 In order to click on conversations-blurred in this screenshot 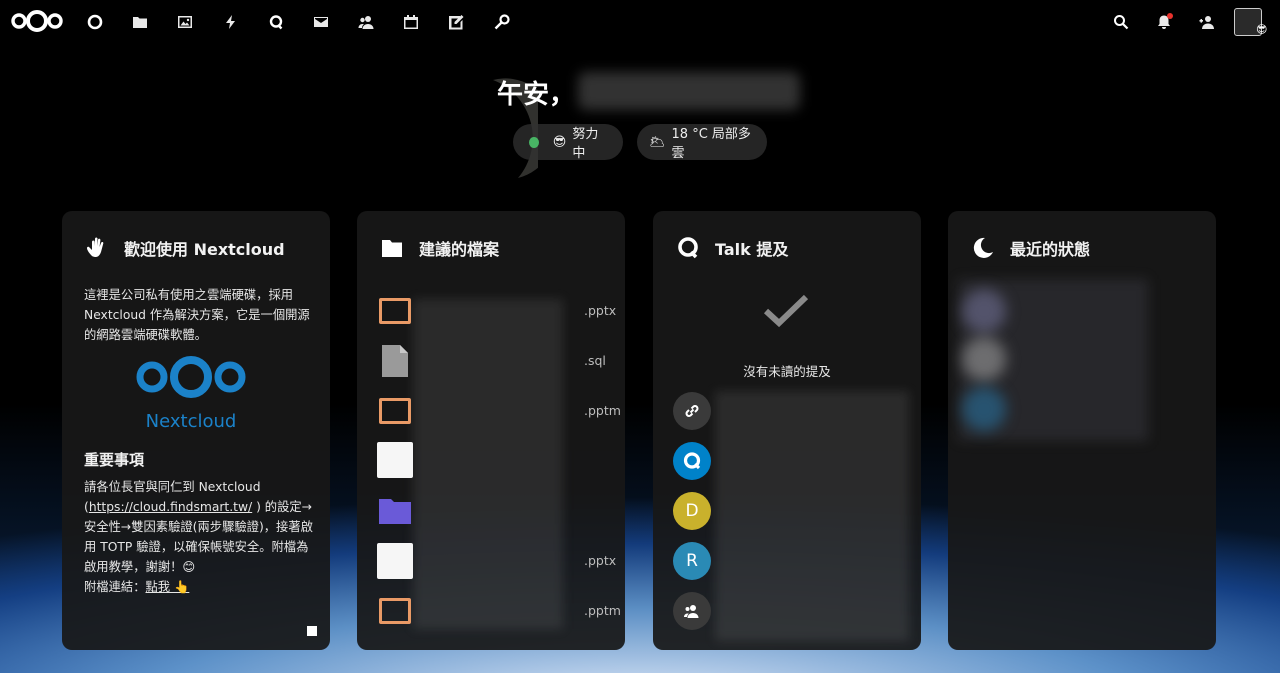, I will do `click(812, 516)`.